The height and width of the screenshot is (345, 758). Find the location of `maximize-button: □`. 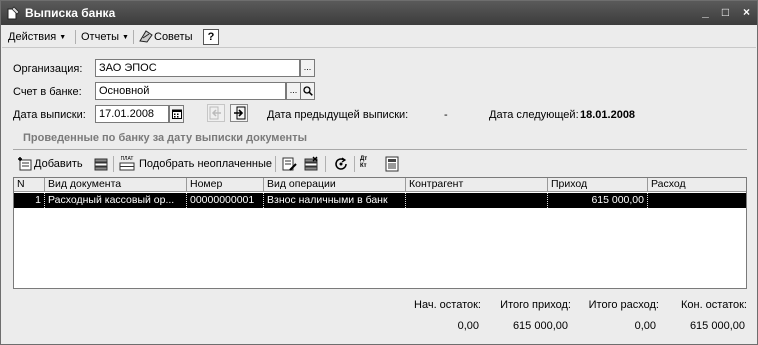

maximize-button: □ is located at coordinates (725, 13).